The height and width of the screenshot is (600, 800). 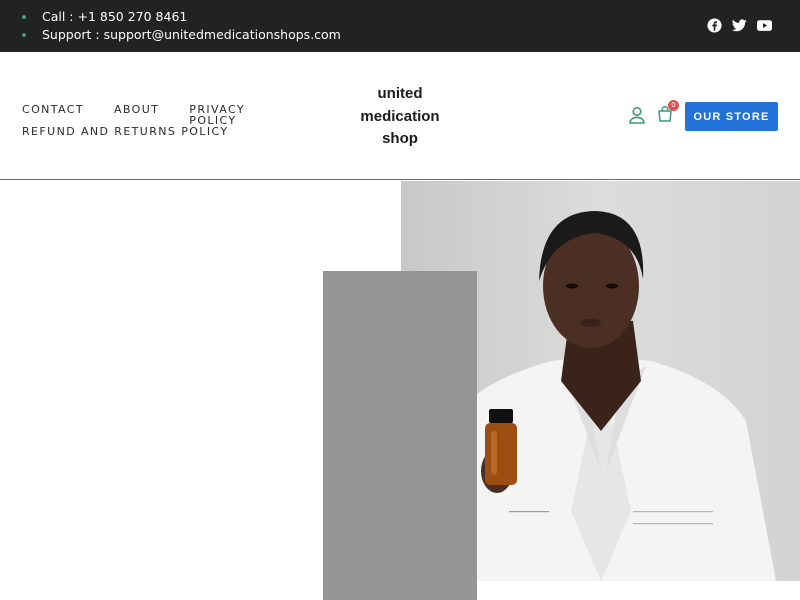 What do you see at coordinates (136, 115) in the screenshot?
I see `nav-item-about: ABOUT` at bounding box center [136, 115].